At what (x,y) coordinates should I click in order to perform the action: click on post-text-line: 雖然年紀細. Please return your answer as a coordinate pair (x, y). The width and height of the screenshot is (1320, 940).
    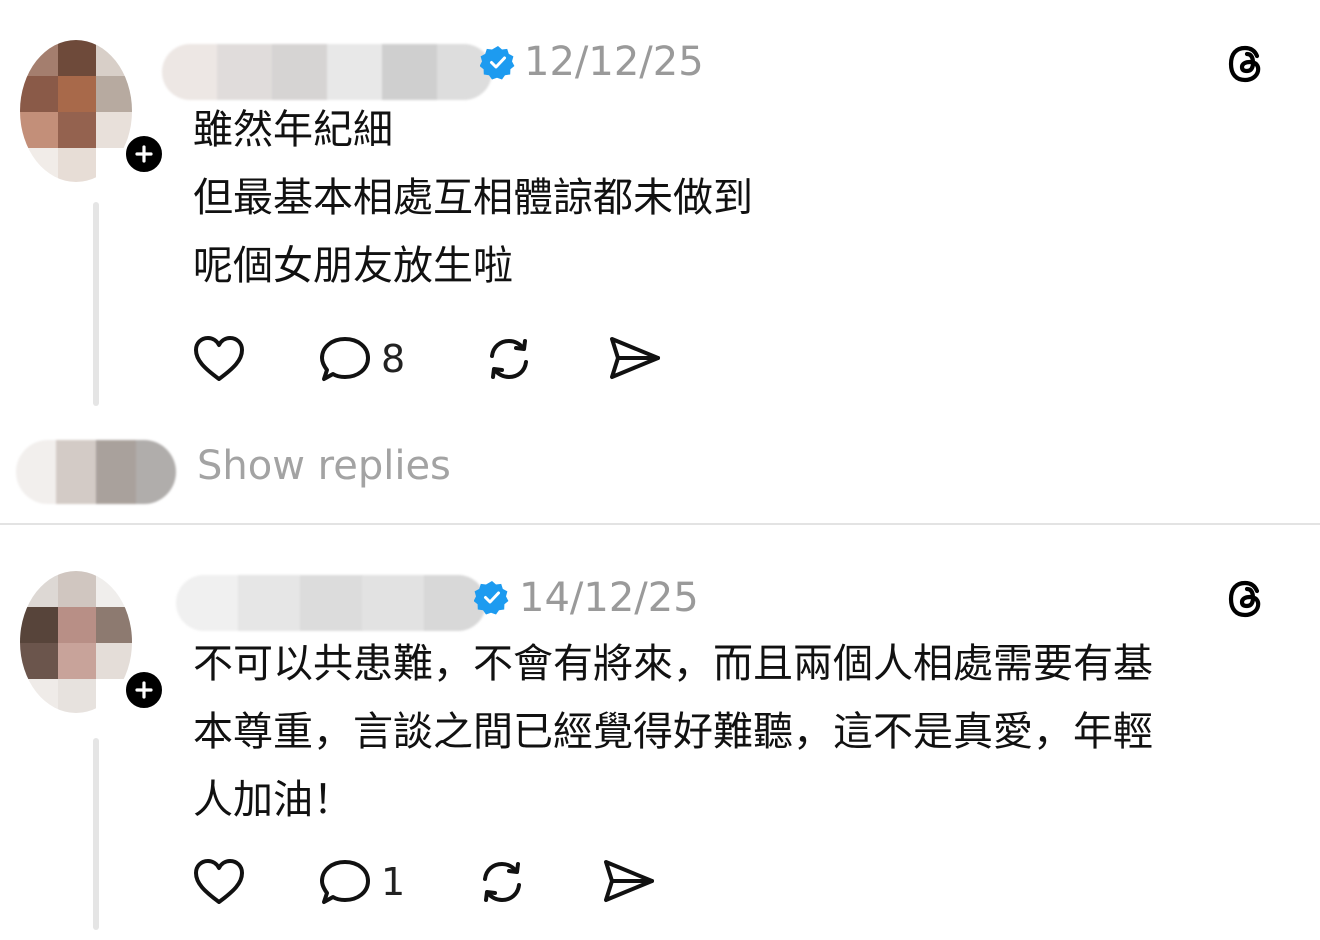
    Looking at the image, I should click on (293, 130).